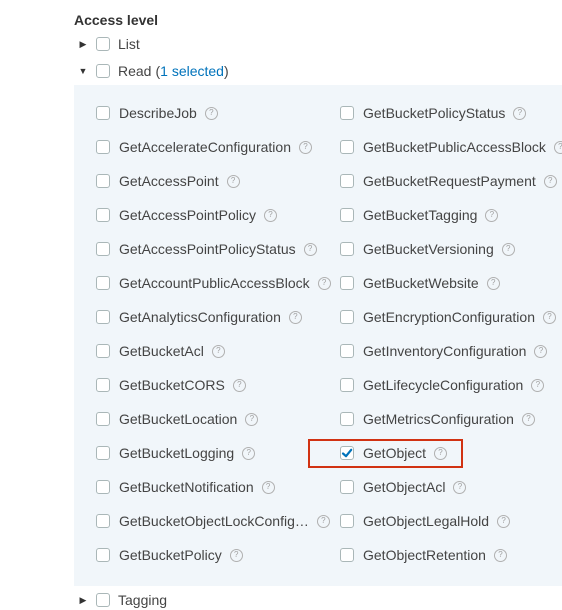  I want to click on action-label: GetAccessPointPolicy, so click(187, 215).